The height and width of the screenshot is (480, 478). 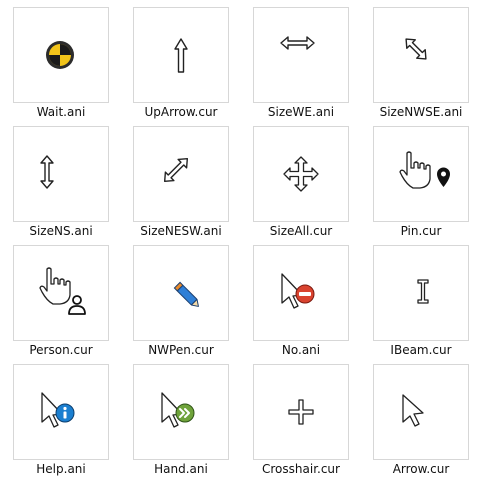 I want to click on file-item-no: No.ani, so click(x=301, y=301).